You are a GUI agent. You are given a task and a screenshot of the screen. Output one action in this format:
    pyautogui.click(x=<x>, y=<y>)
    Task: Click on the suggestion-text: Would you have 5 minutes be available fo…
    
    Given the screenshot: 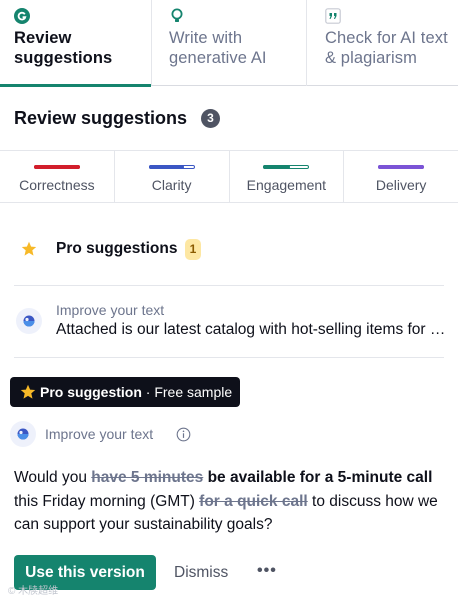 What is the action you would take?
    pyautogui.click(x=229, y=501)
    